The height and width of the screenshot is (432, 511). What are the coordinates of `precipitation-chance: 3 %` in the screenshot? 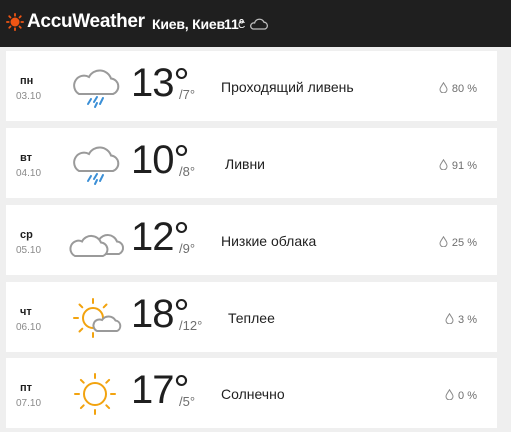 It's located at (461, 319).